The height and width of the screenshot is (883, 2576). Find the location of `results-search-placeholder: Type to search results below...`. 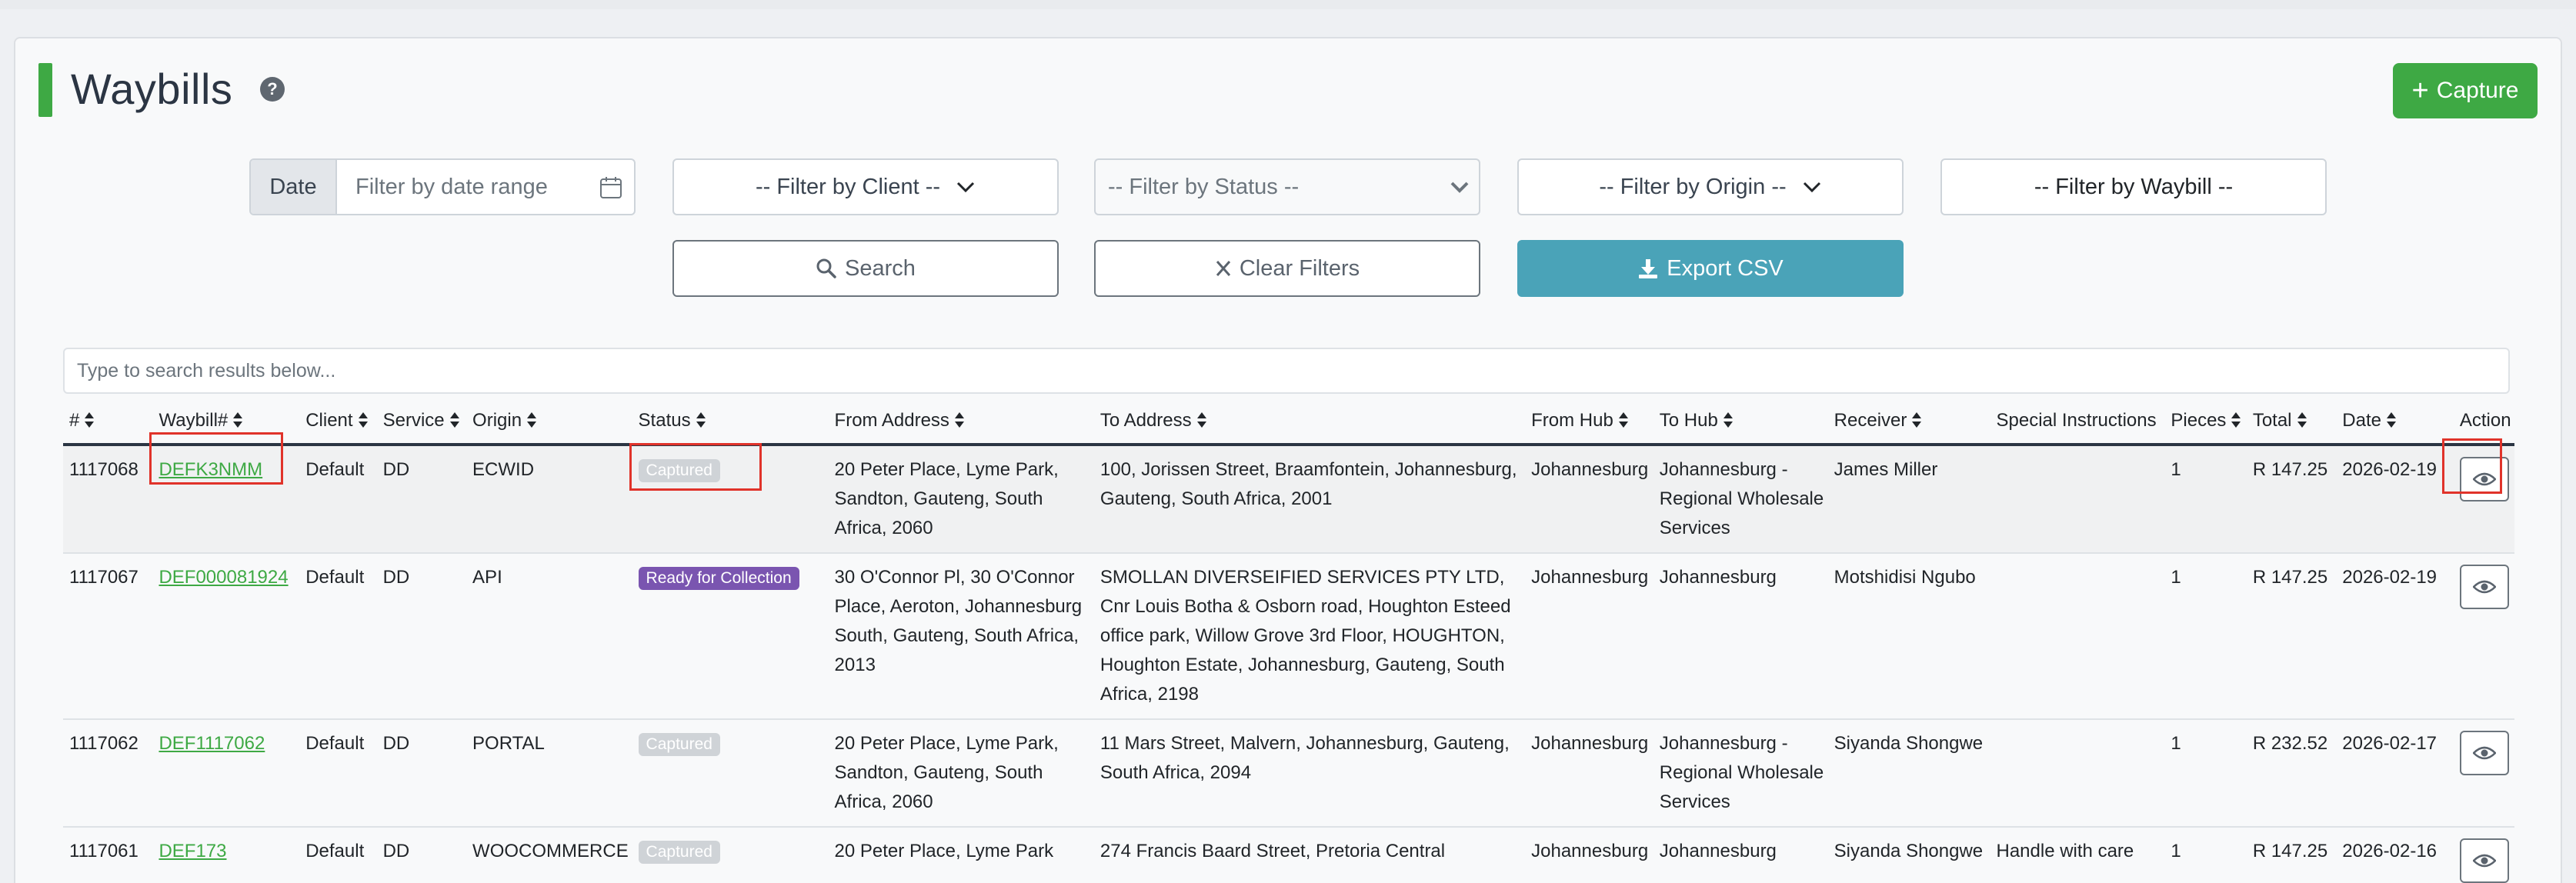

results-search-placeholder: Type to search results below... is located at coordinates (207, 370).